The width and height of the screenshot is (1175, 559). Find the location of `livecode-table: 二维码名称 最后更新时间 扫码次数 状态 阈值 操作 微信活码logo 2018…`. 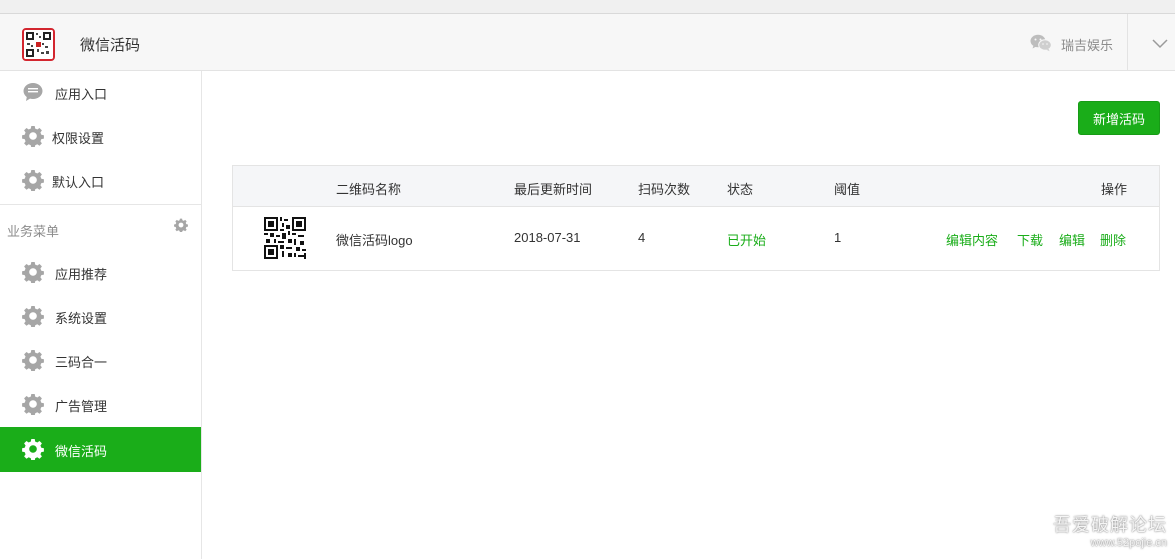

livecode-table: 二维码名称 最后更新时间 扫码次数 状态 阈值 操作 微信活码logo 2018… is located at coordinates (696, 218).